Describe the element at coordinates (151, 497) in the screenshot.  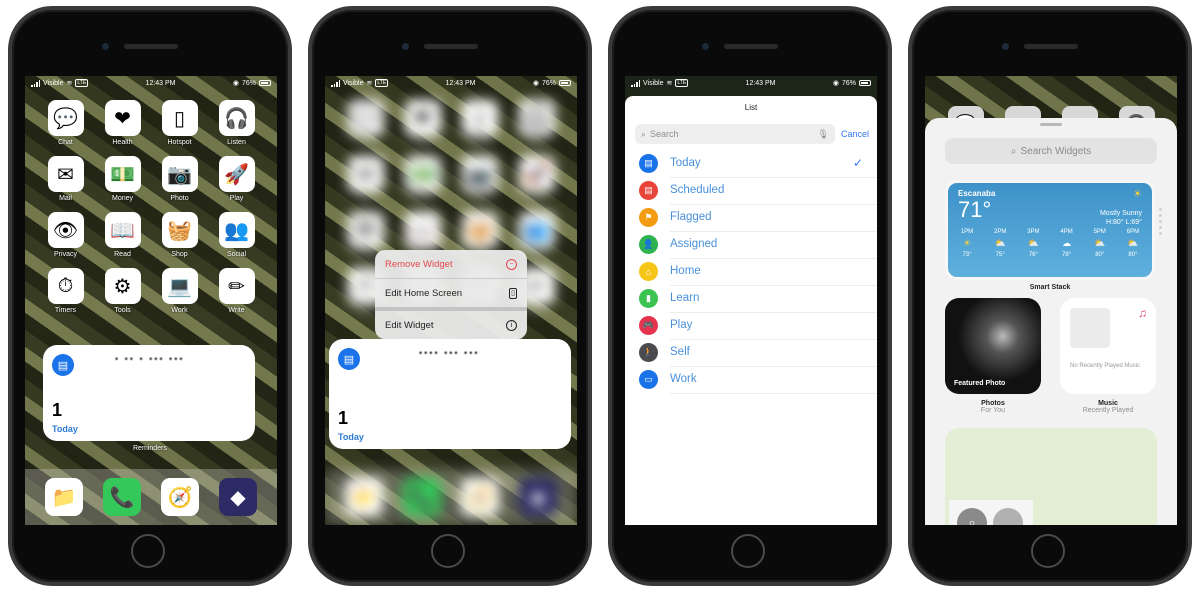
I see `dock: 📁 📞 🧭 ◆` at that location.